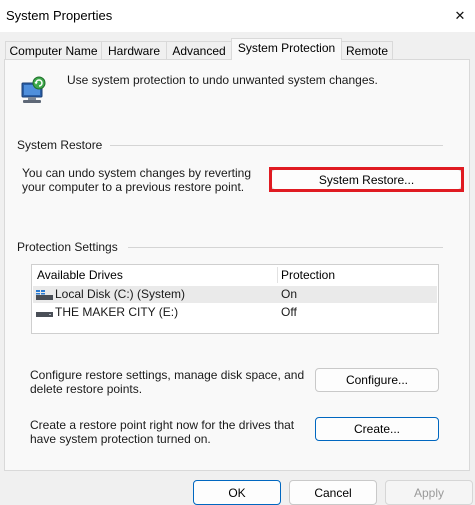 This screenshot has height=505, width=475. I want to click on tab-system-protection: System Protection, so click(286, 49).